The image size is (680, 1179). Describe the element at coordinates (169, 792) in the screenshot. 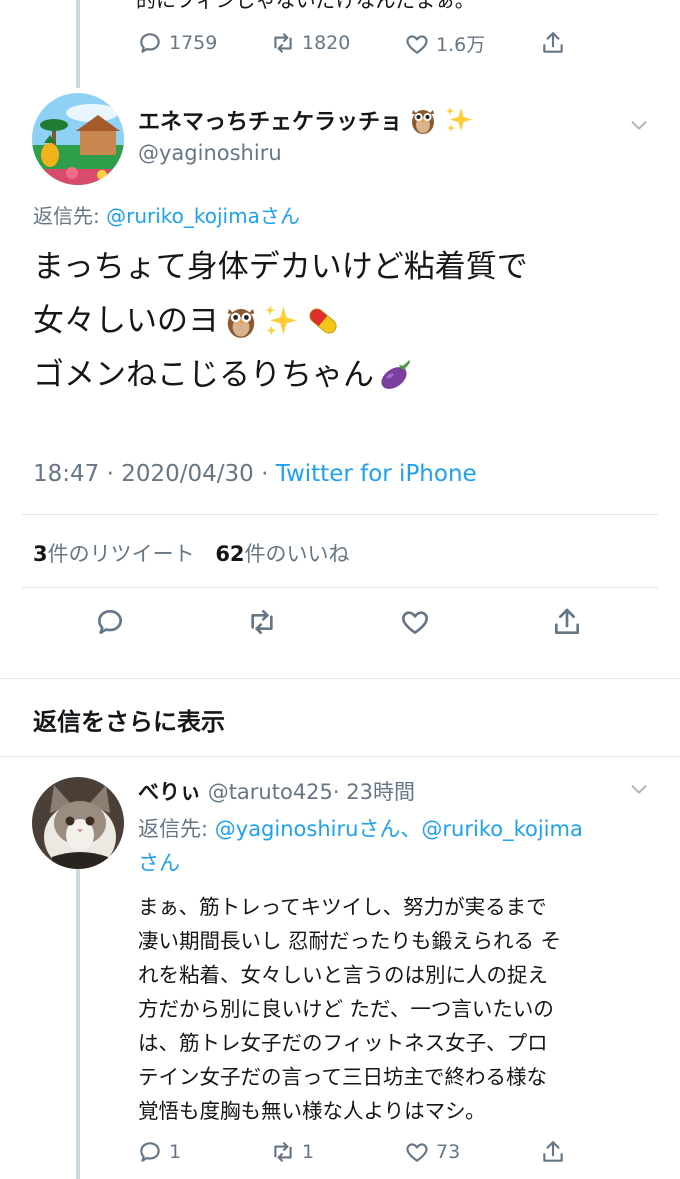

I see `reply-display-name: べりぃ` at that location.